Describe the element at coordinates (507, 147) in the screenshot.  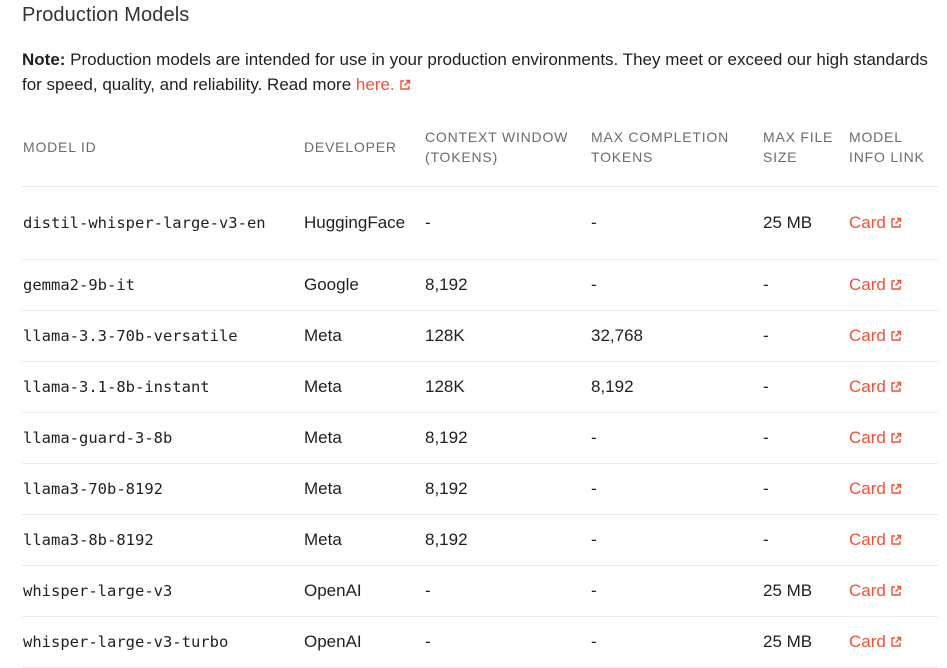
I see `header-context-window: CONTEXT WINDOW (TOKENS)` at that location.